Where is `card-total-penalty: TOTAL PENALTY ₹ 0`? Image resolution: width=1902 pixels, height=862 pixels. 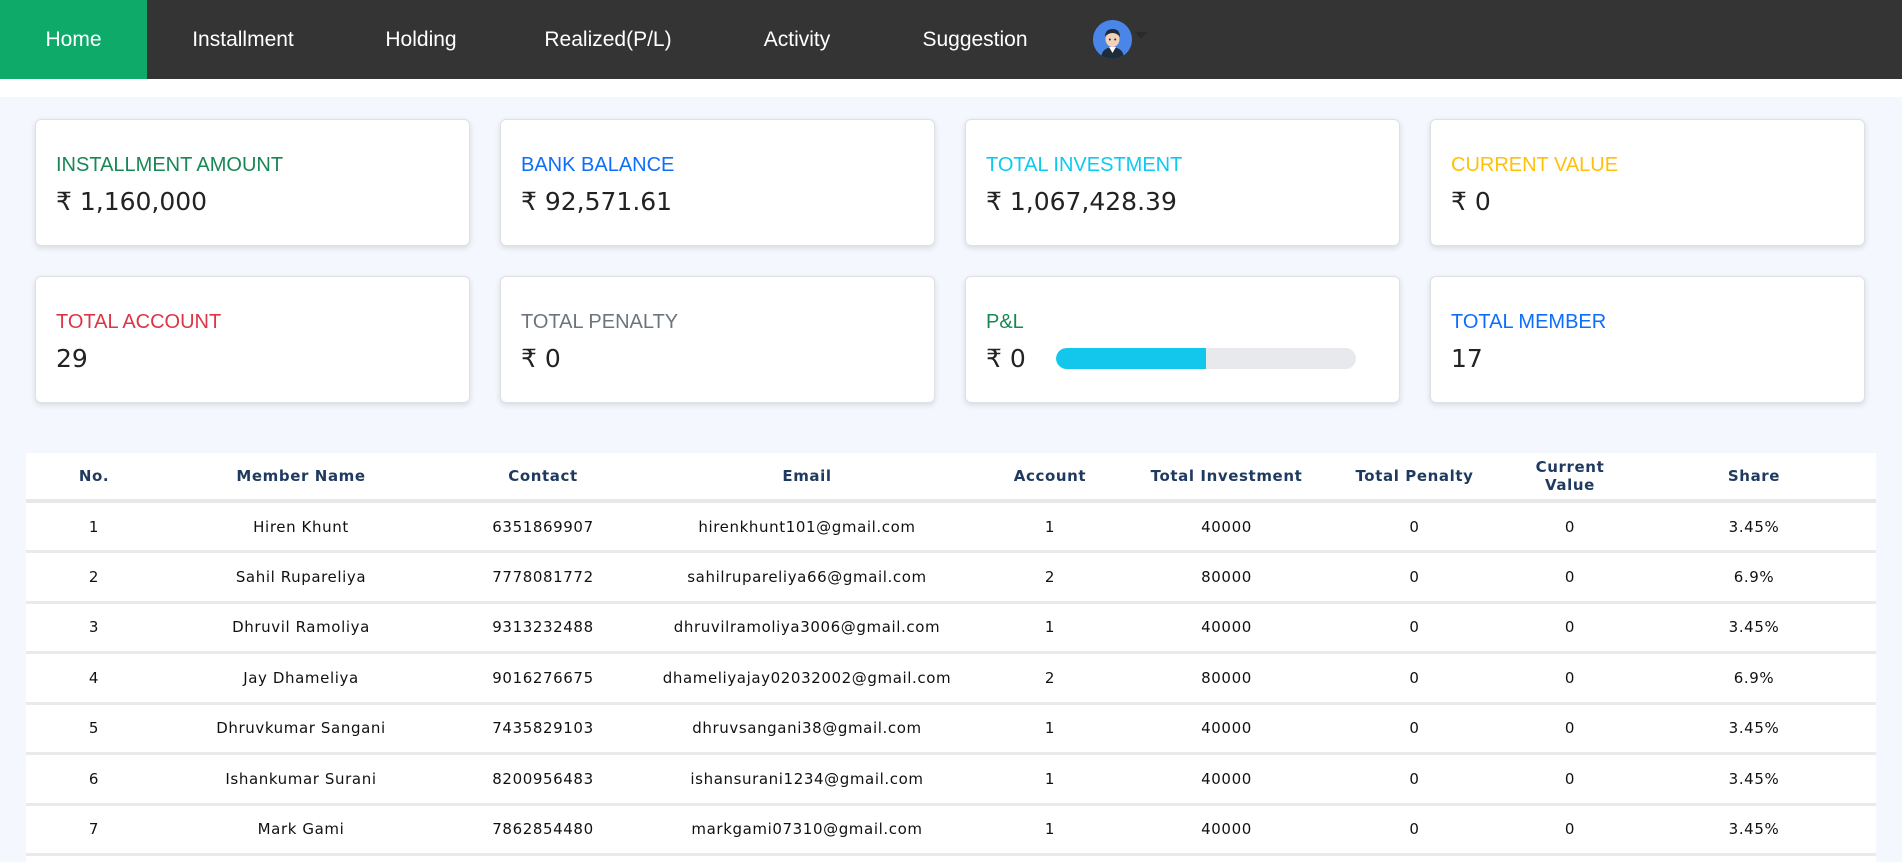
card-total-penalty: TOTAL PENALTY ₹ 0 is located at coordinates (717, 339).